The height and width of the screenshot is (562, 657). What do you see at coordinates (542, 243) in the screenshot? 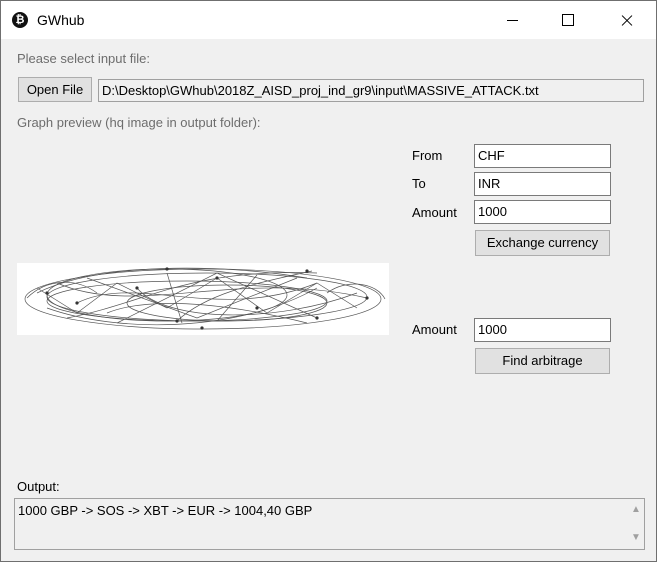
I see `exchange-currency-button: Exchange currency` at bounding box center [542, 243].